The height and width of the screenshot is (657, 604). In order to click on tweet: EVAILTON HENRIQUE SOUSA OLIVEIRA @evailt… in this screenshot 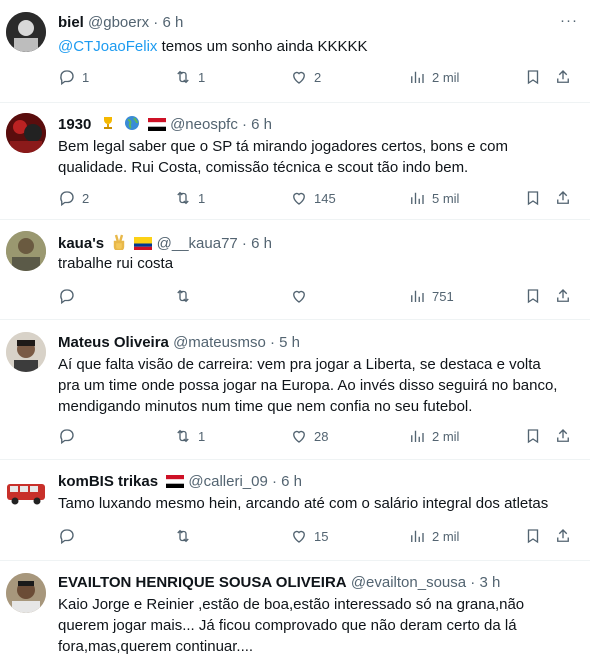, I will do `click(295, 608)`.